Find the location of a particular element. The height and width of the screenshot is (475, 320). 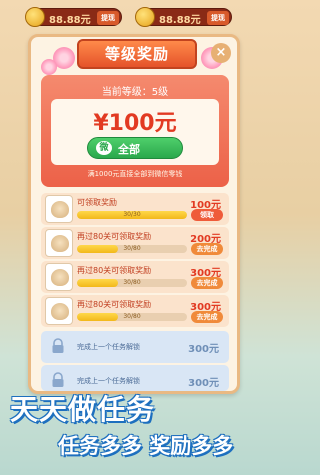

close-button: × is located at coordinates (221, 53).